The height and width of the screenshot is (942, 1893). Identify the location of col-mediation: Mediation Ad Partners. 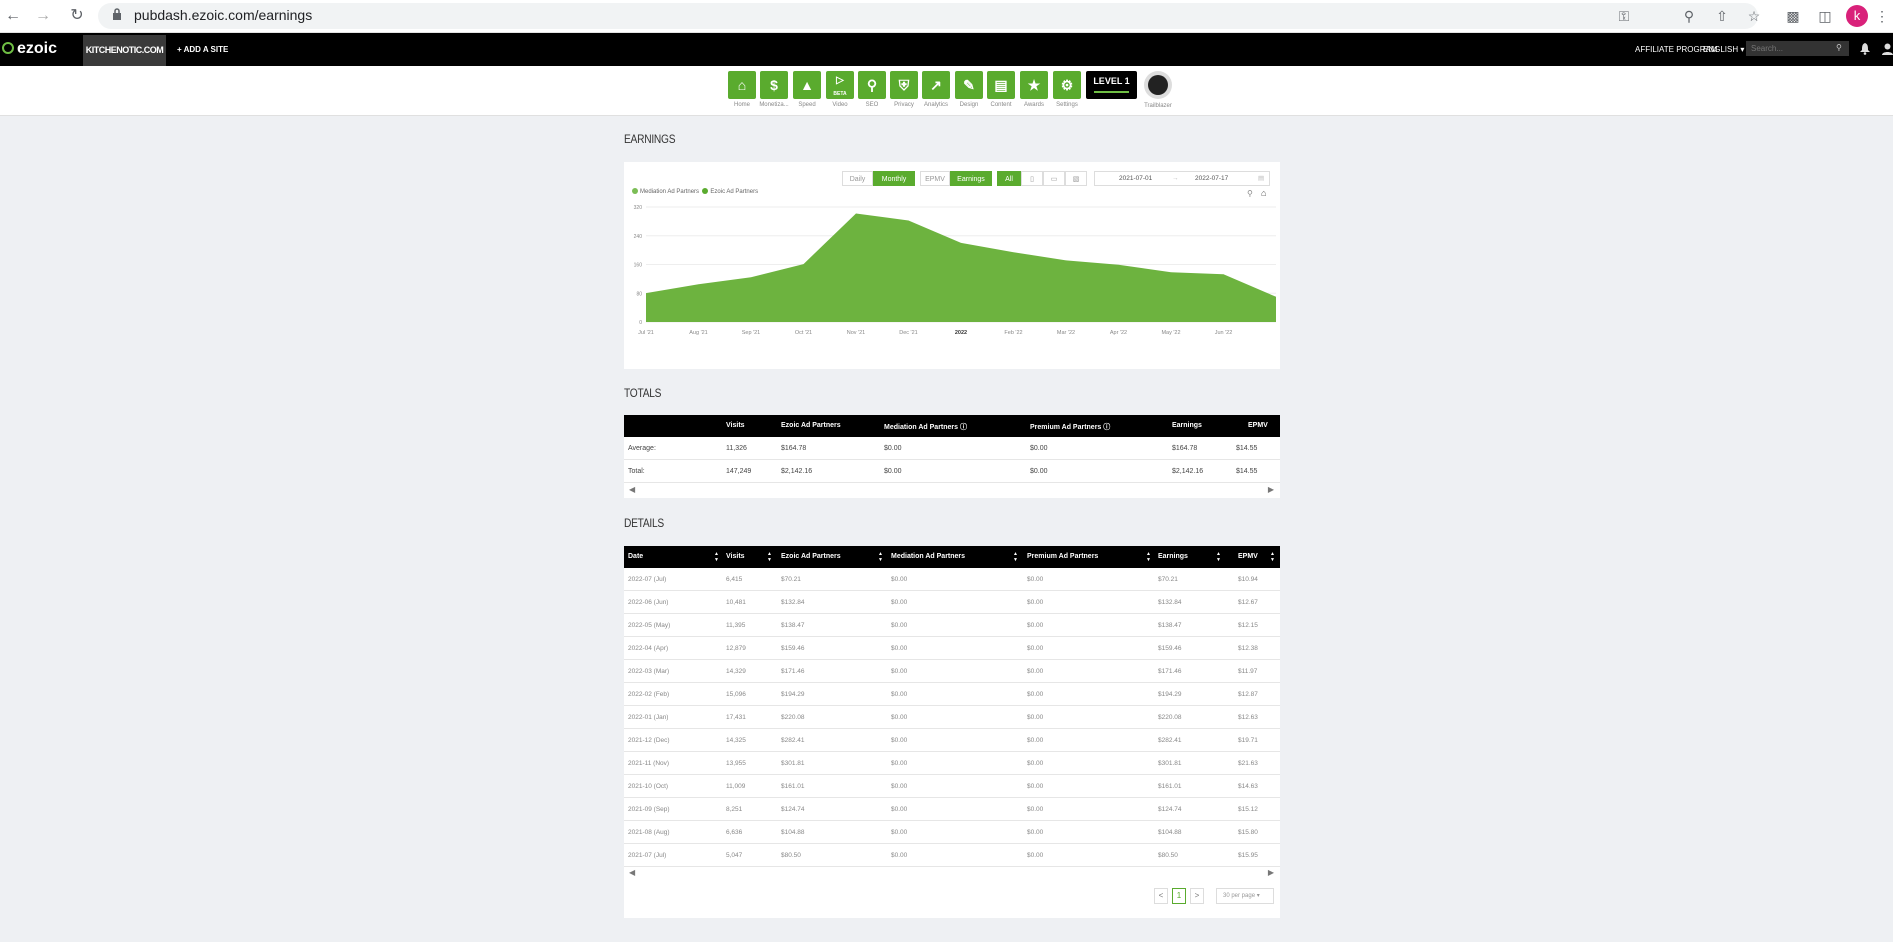
(928, 556).